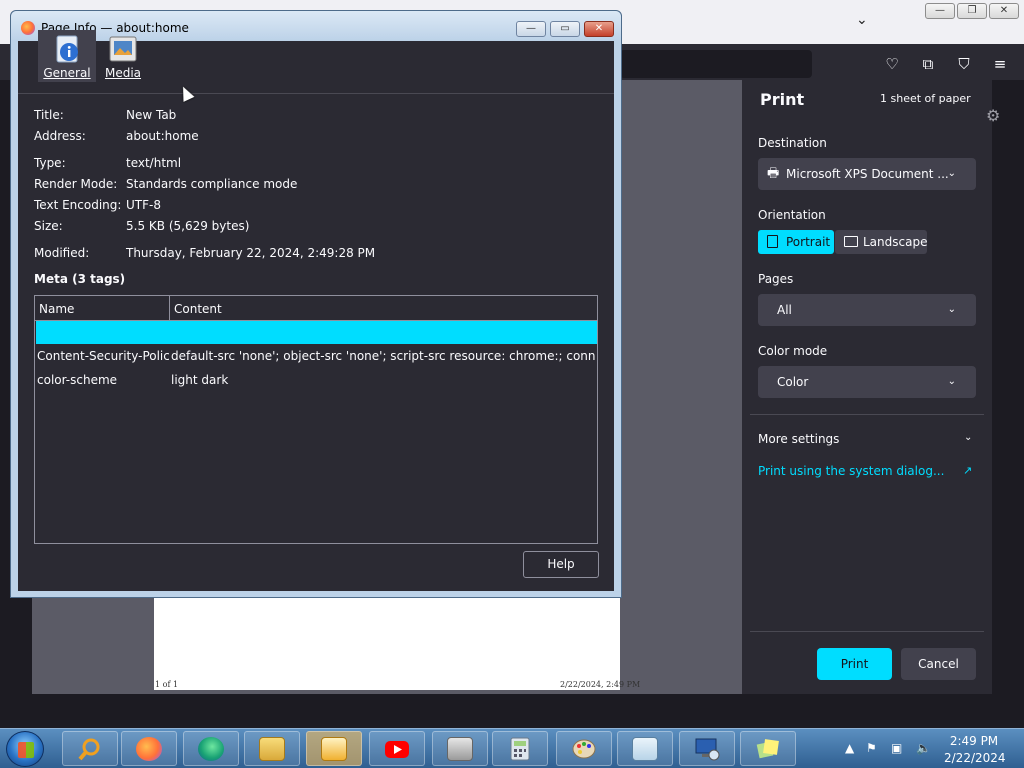 The image size is (1024, 768). Describe the element at coordinates (793, 382) in the screenshot. I see `color-mode-value: Color` at that location.